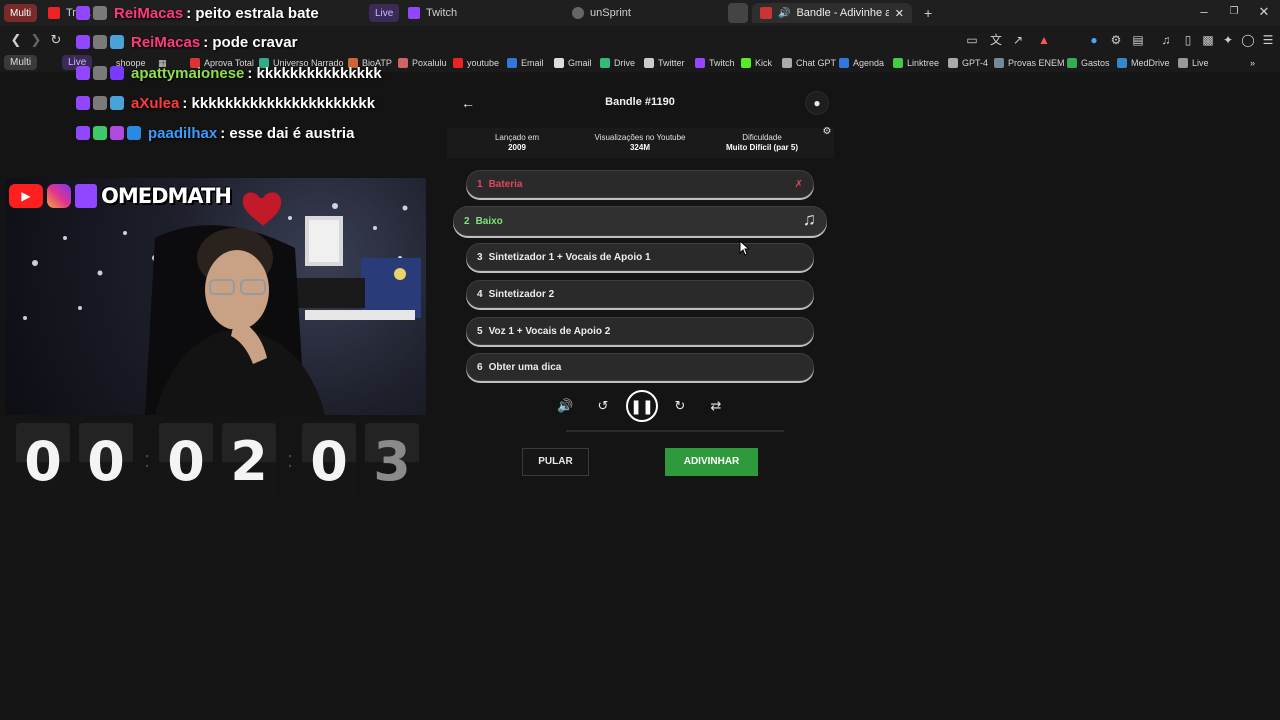 This screenshot has width=1280, height=720. Describe the element at coordinates (555, 462) in the screenshot. I see `skip-button: PULAR` at that location.